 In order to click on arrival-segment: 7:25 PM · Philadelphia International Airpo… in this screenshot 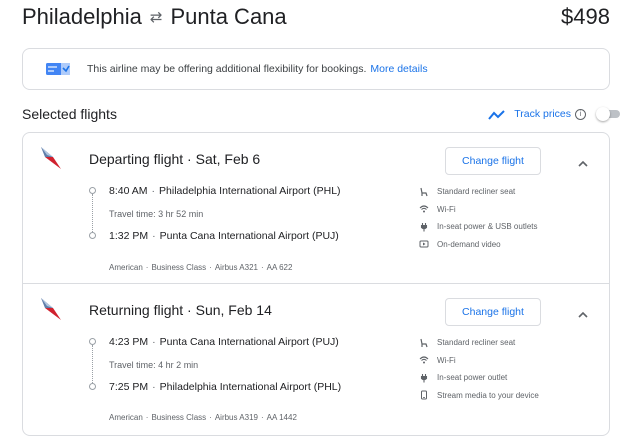, I will do `click(225, 387)`.